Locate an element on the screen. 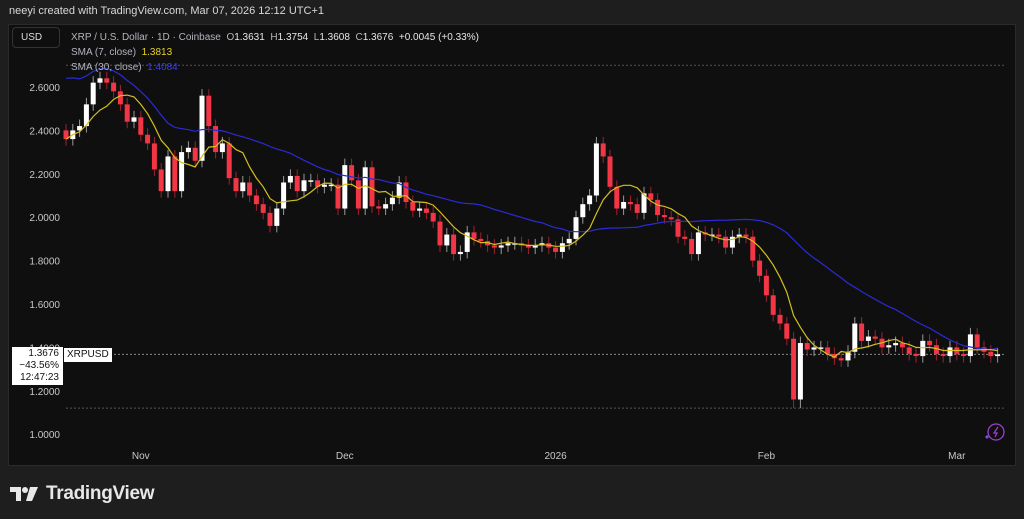 This screenshot has height=519, width=1024. sma7-value: 1.3813 is located at coordinates (157, 52).